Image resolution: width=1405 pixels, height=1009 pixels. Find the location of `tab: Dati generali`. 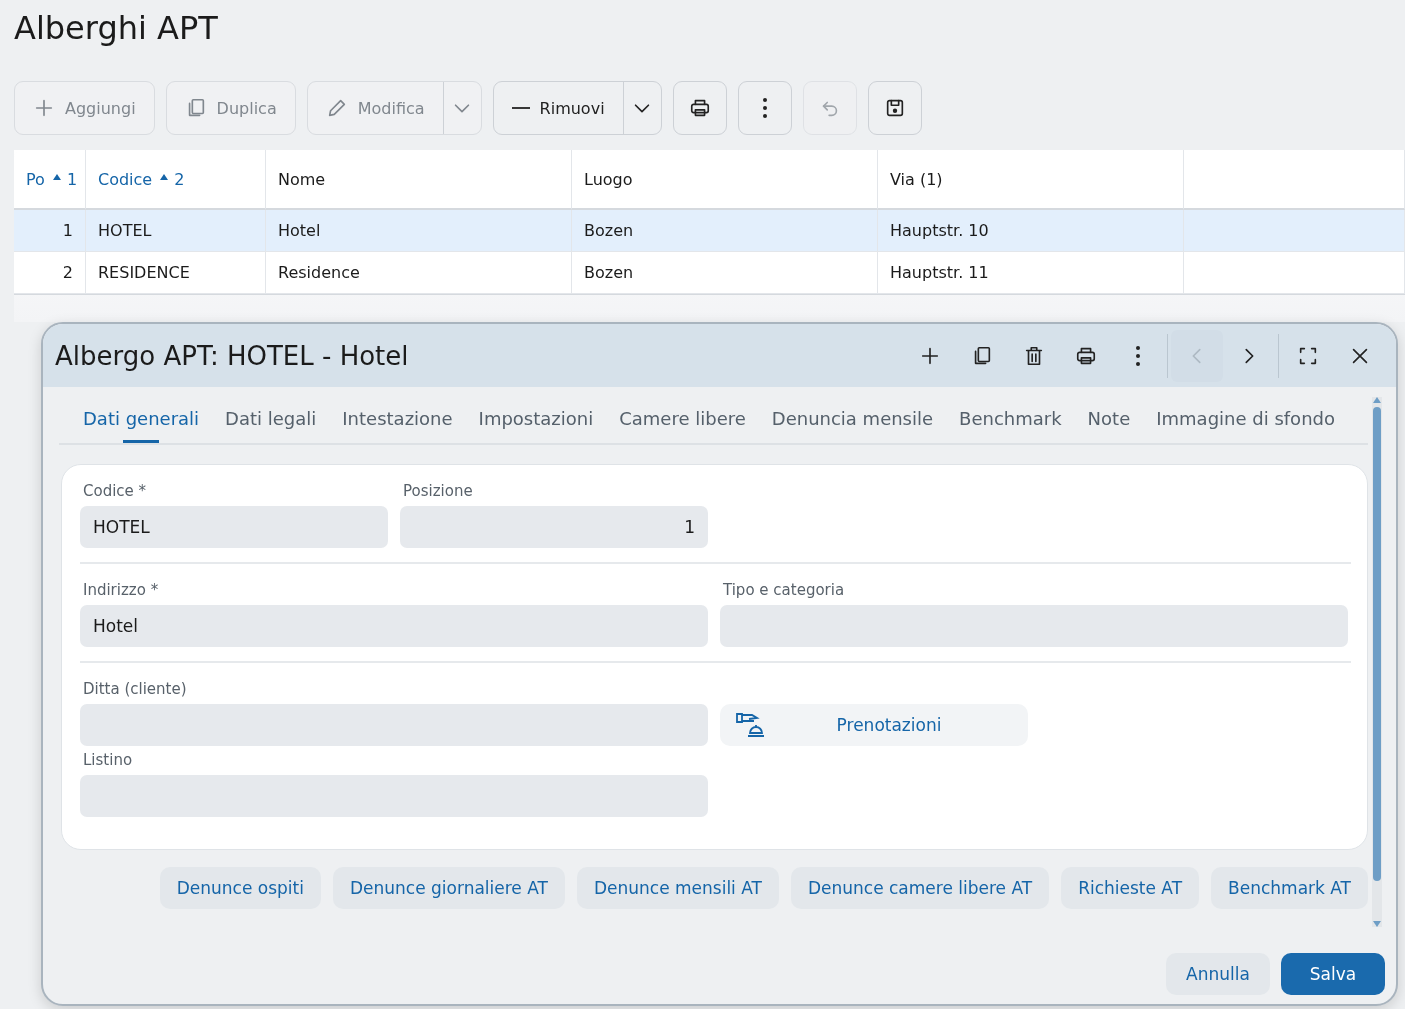

tab: Dati generali is located at coordinates (141, 420).